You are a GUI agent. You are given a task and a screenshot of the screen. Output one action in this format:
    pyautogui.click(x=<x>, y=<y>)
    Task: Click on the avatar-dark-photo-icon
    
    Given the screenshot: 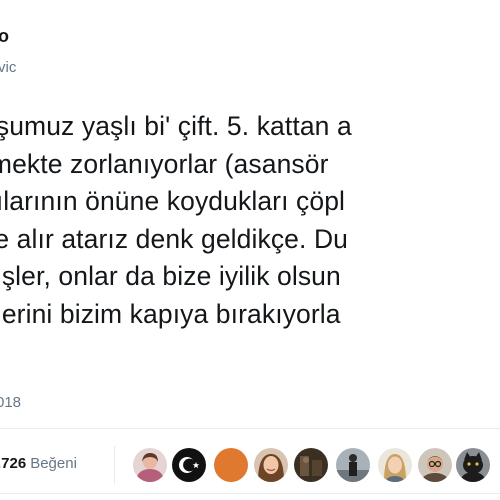 What is the action you would take?
    pyautogui.click(x=311, y=465)
    